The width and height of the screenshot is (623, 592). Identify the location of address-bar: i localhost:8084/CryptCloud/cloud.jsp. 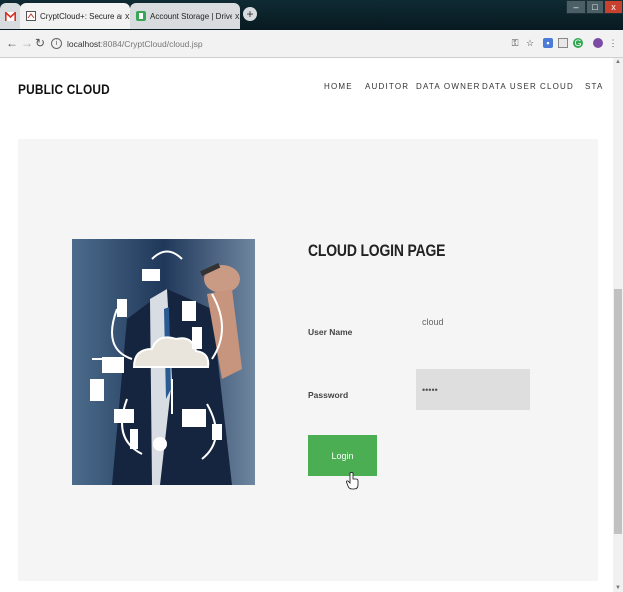
(301, 43).